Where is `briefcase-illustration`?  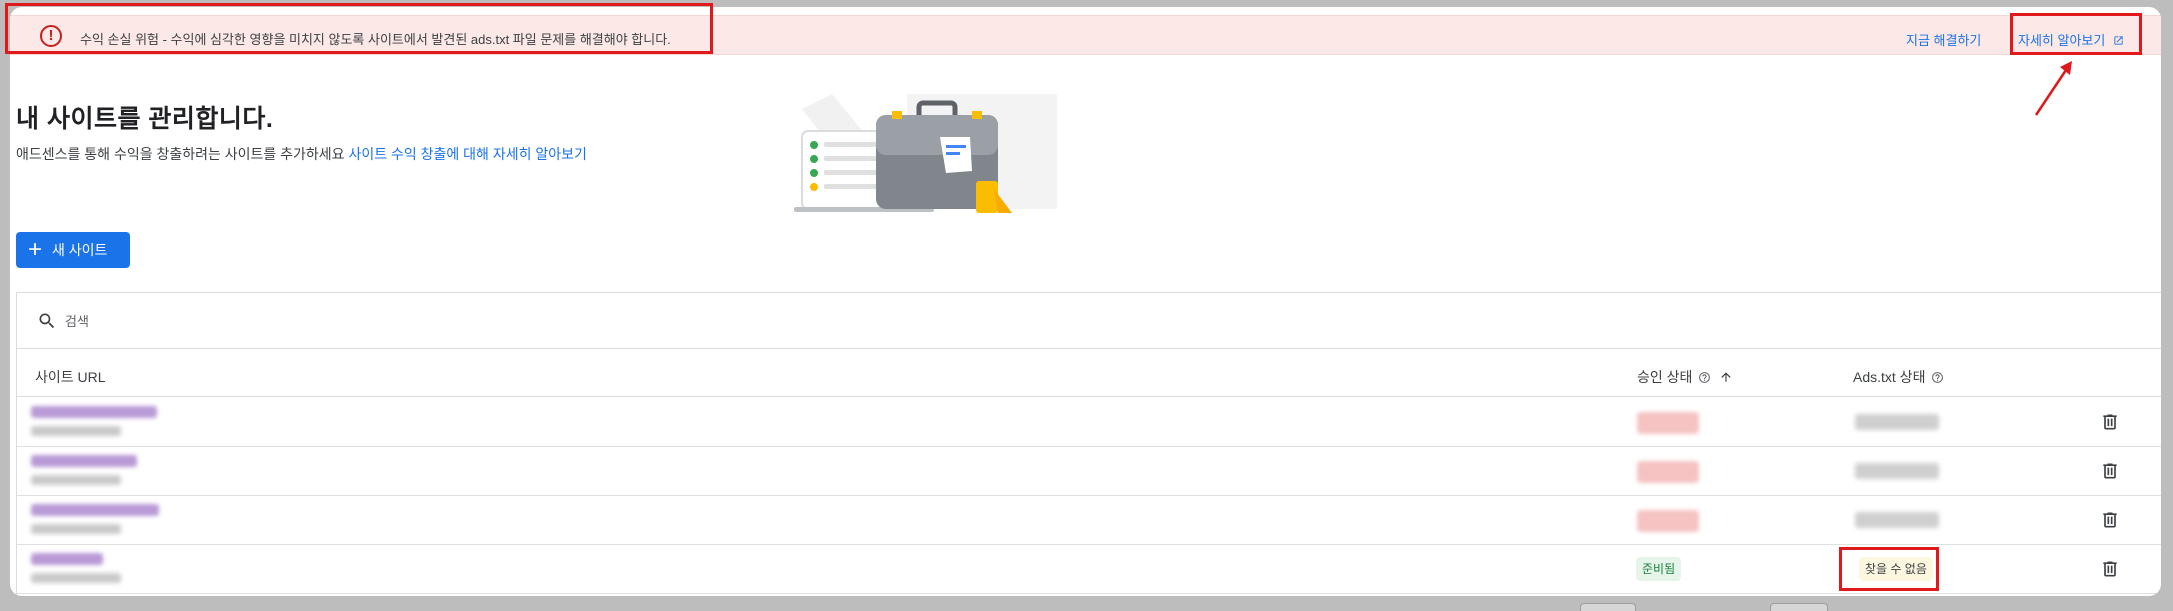
briefcase-illustration is located at coordinates (925, 153).